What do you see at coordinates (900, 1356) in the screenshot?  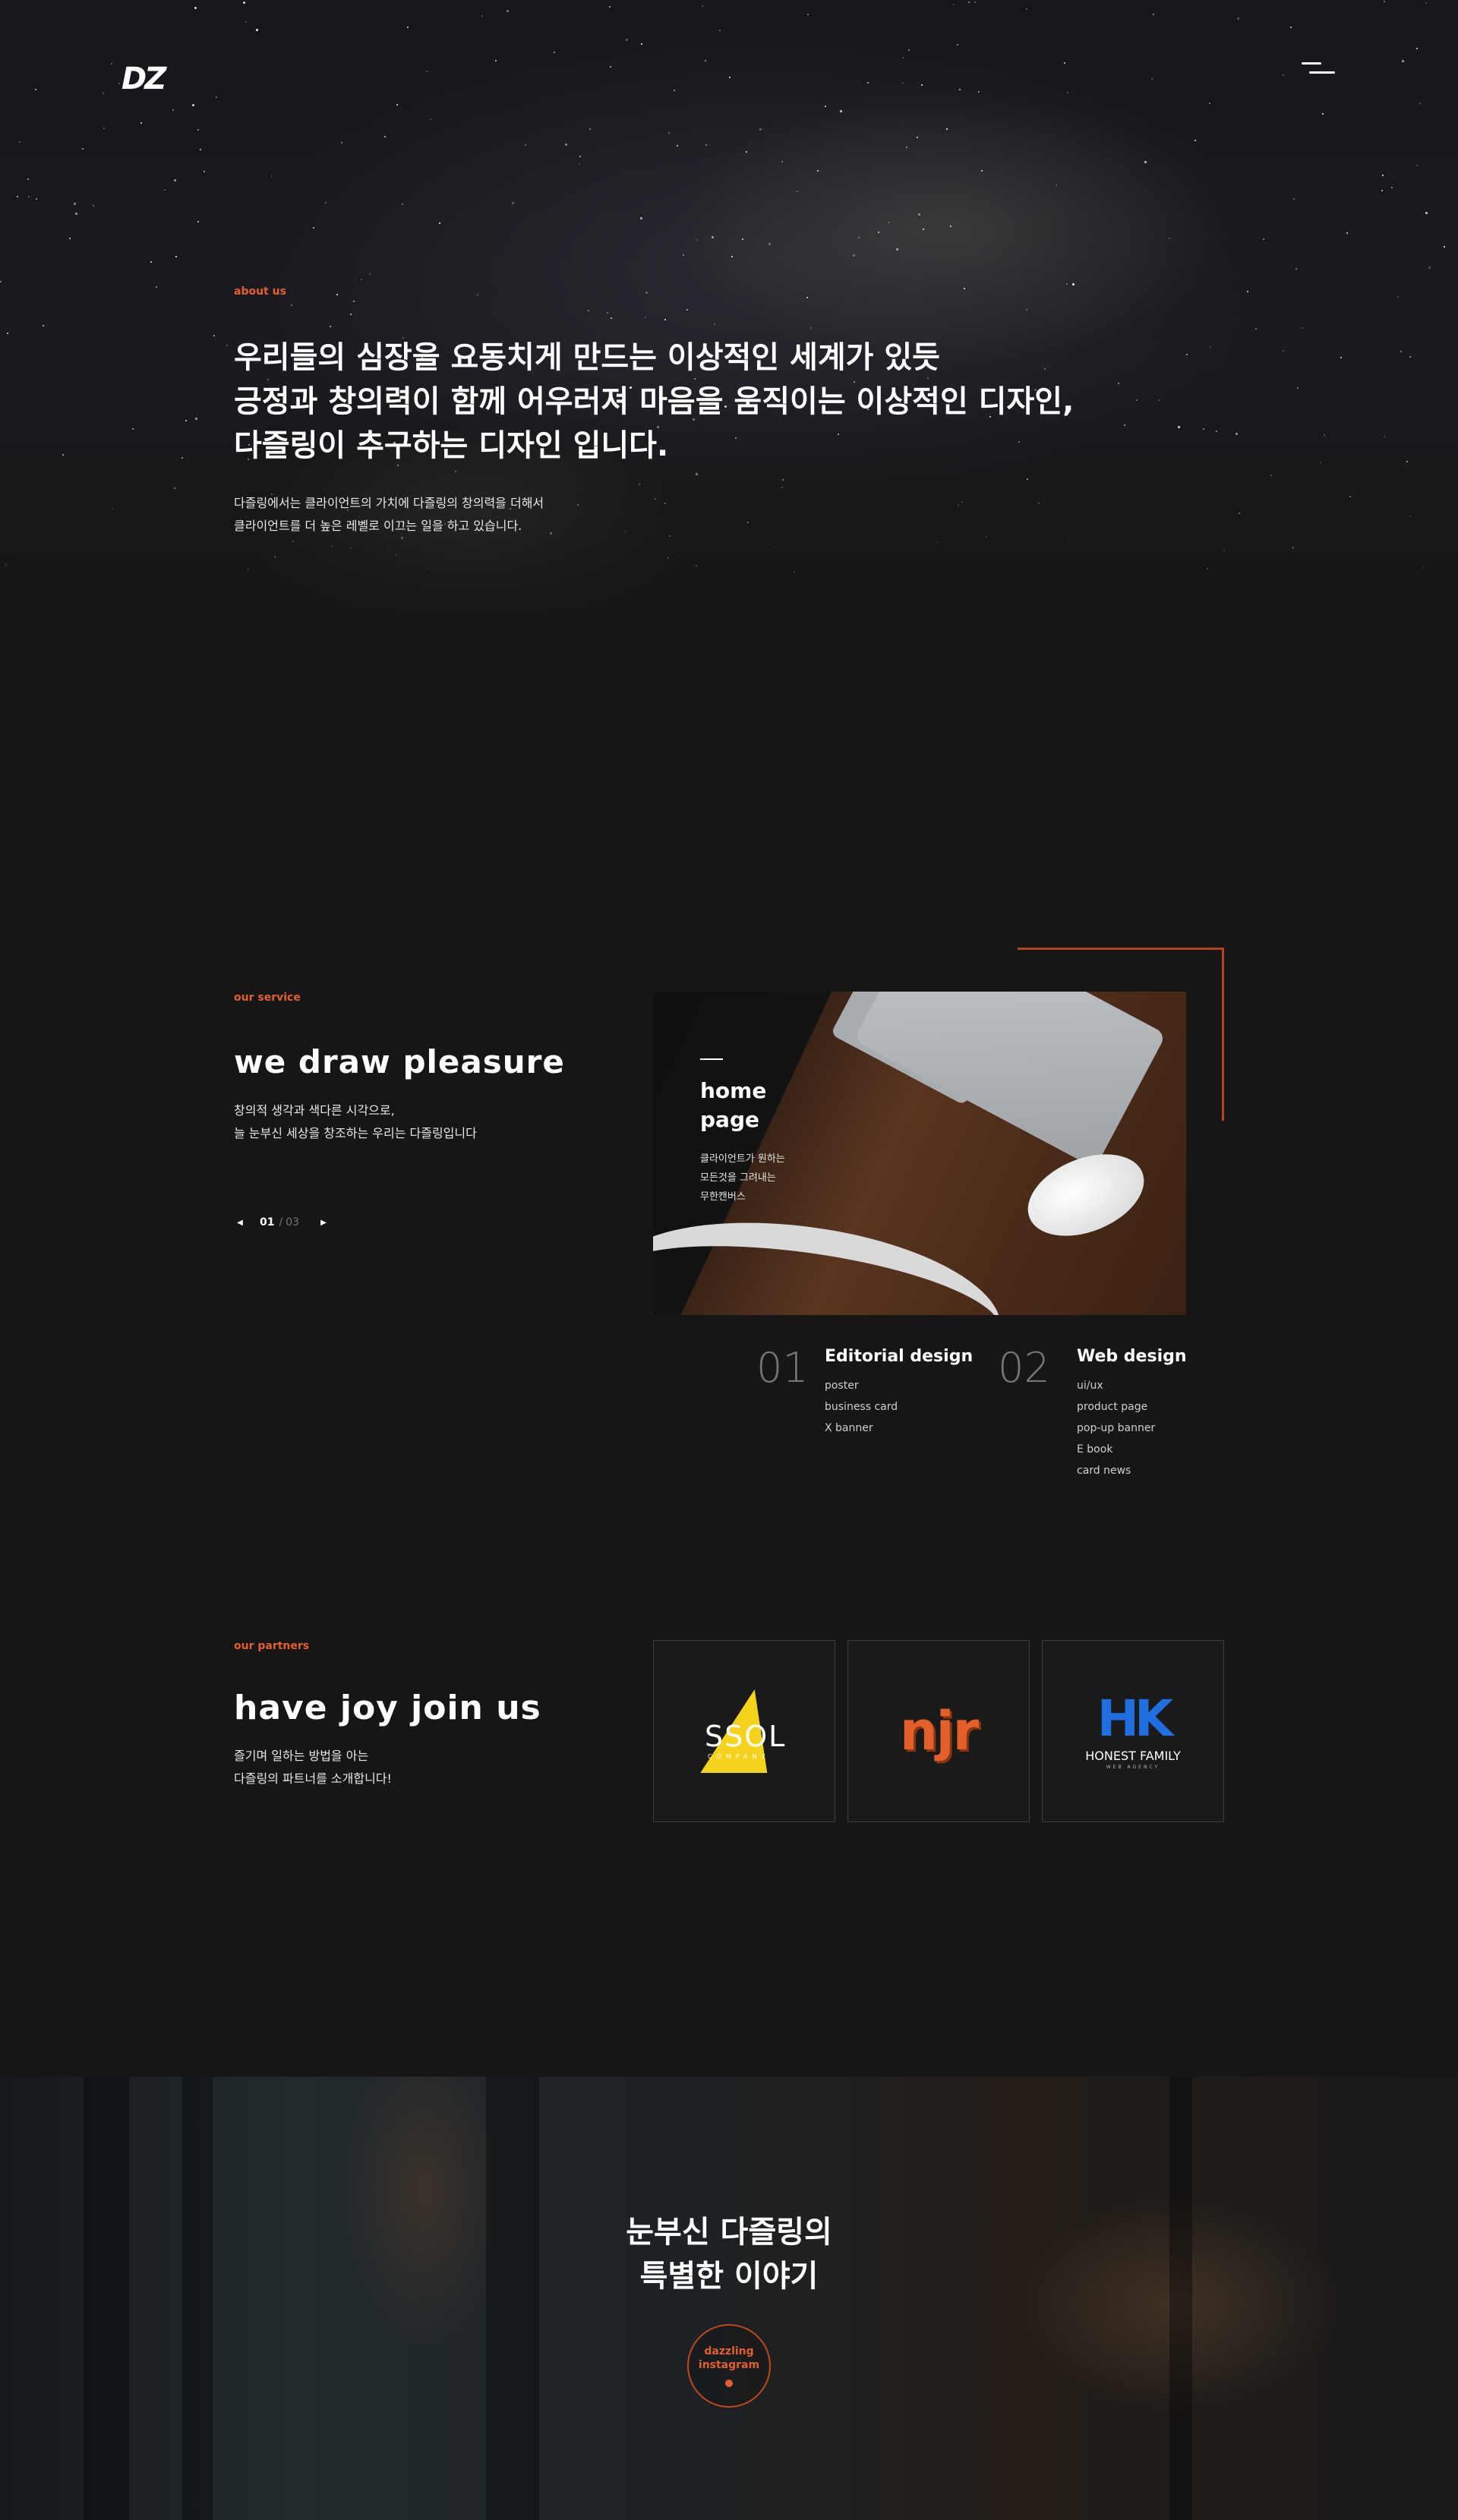 I see `service-item-name: Editorial design` at bounding box center [900, 1356].